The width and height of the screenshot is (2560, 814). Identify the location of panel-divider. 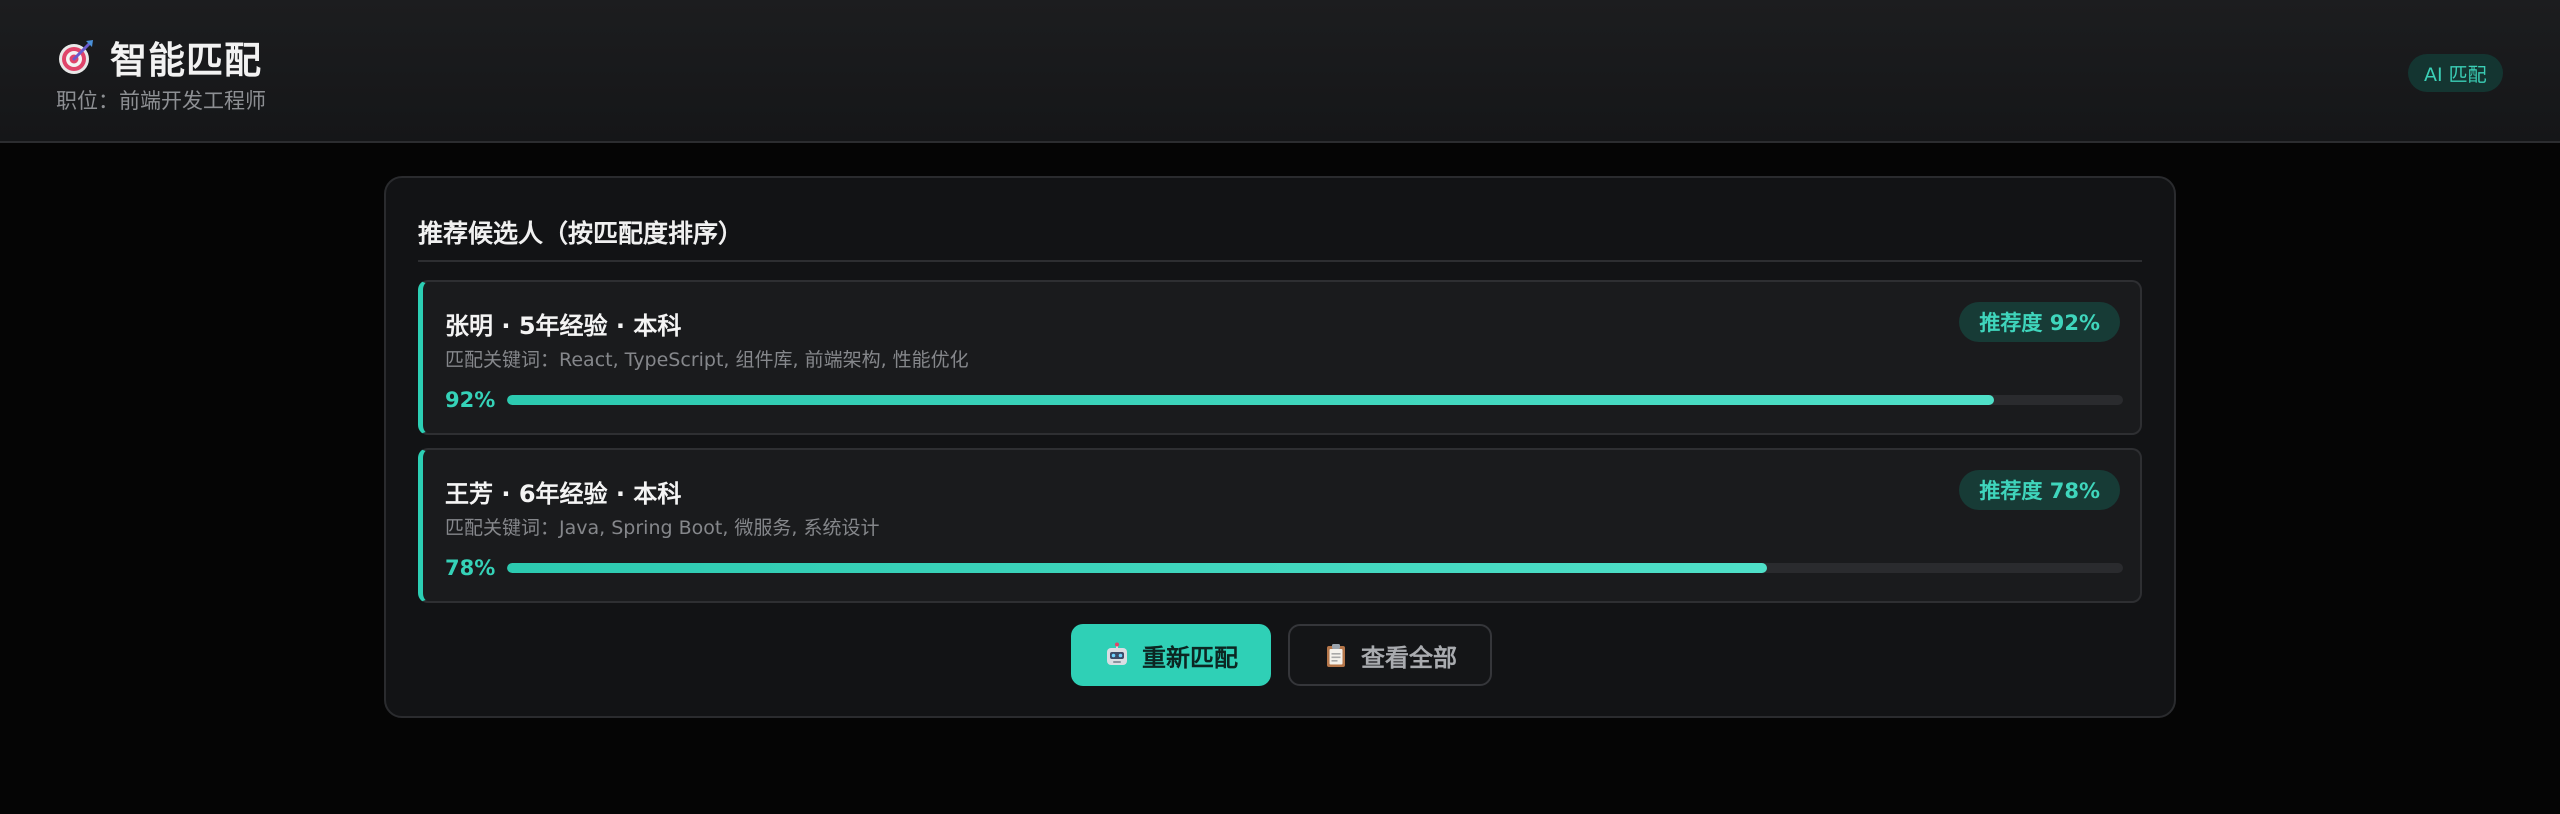
(1280, 261).